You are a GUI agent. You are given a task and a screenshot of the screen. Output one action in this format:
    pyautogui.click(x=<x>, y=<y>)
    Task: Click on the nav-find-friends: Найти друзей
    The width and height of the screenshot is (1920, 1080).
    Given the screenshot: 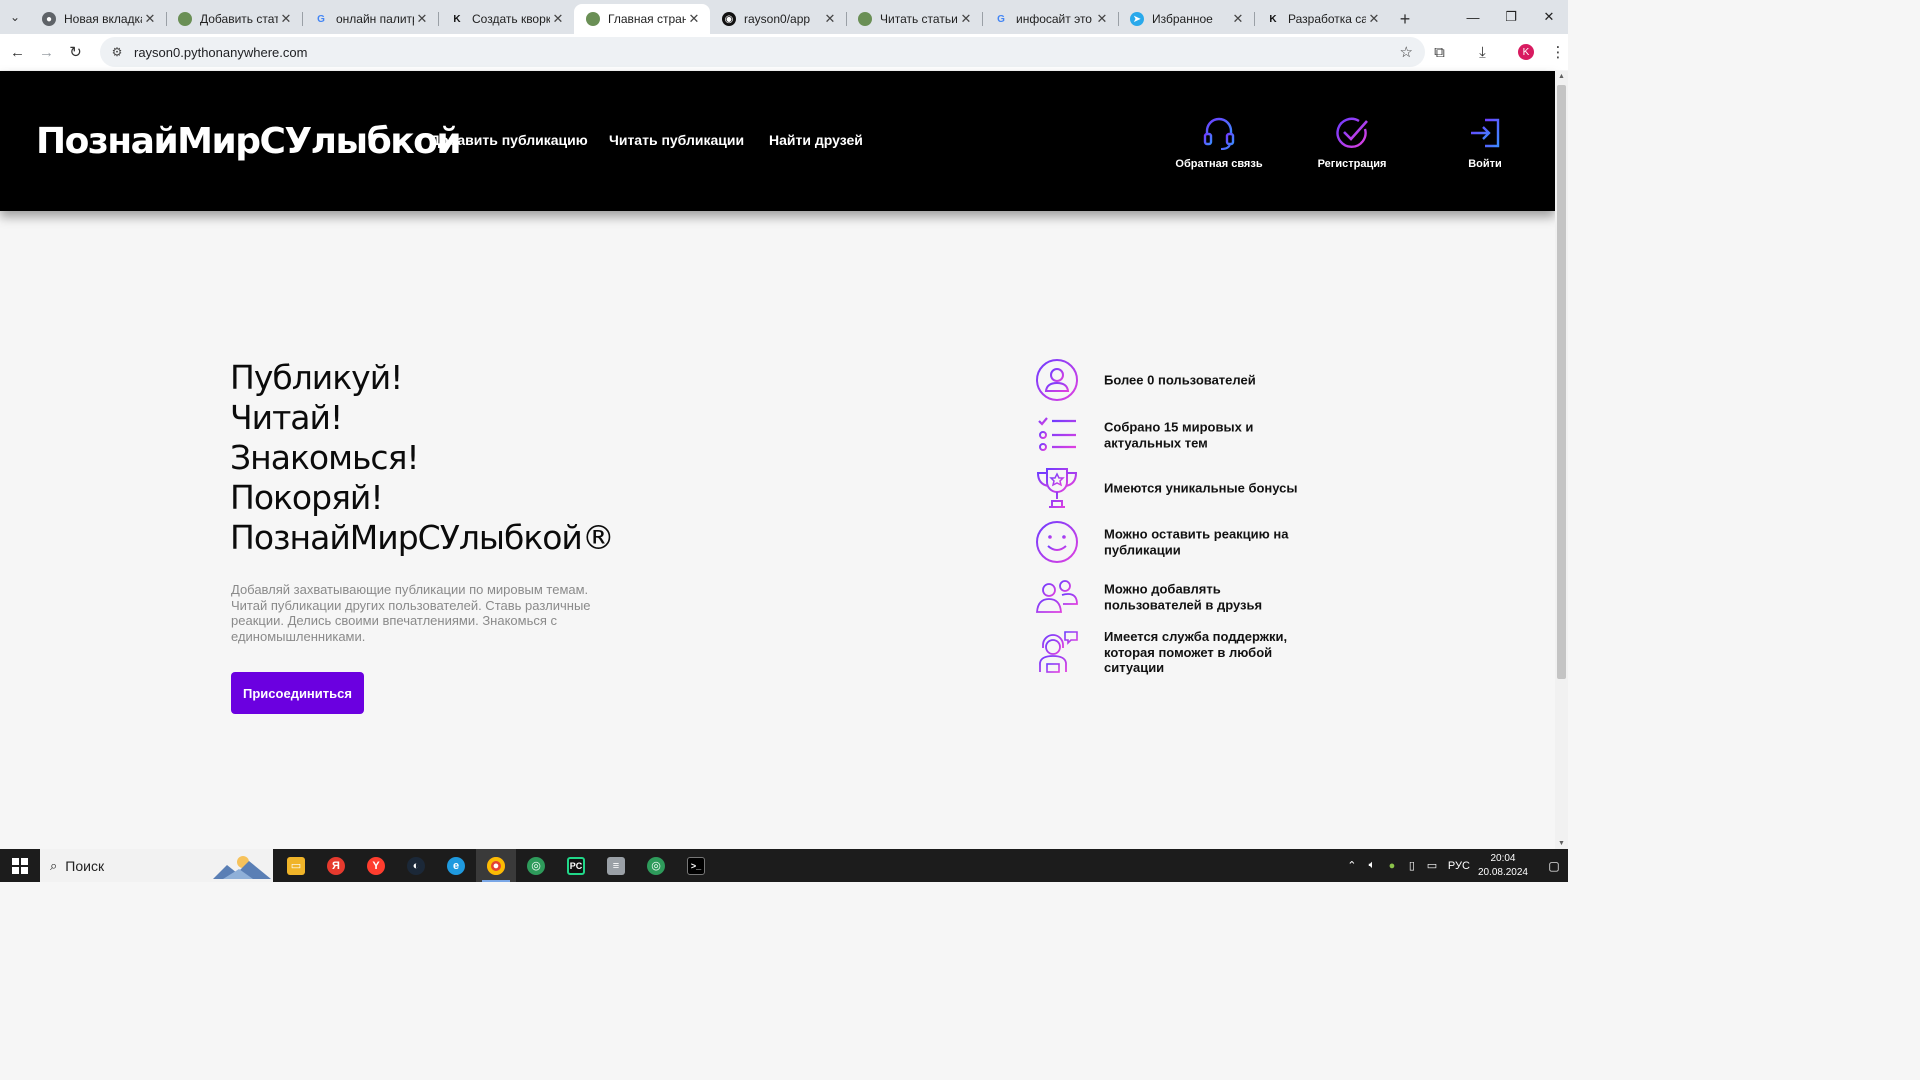 What is the action you would take?
    pyautogui.click(x=816, y=140)
    